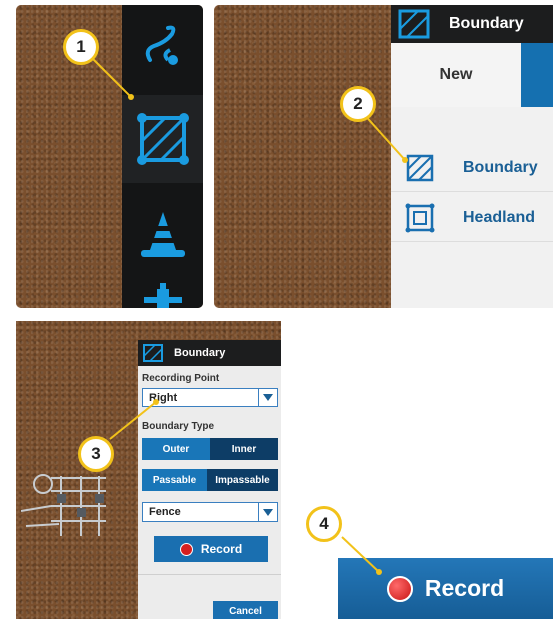 The image size is (553, 619). What do you see at coordinates (165, 512) in the screenshot?
I see `fence-value: Fence` at bounding box center [165, 512].